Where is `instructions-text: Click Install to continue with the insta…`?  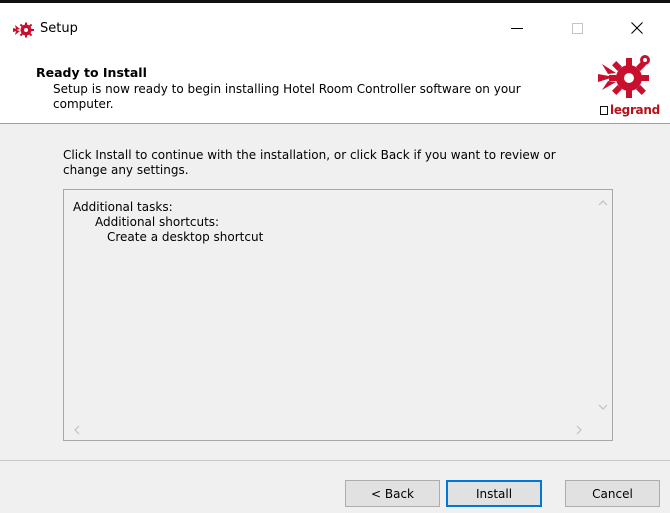
instructions-text: Click Install to continue with the insta… is located at coordinates (309, 162).